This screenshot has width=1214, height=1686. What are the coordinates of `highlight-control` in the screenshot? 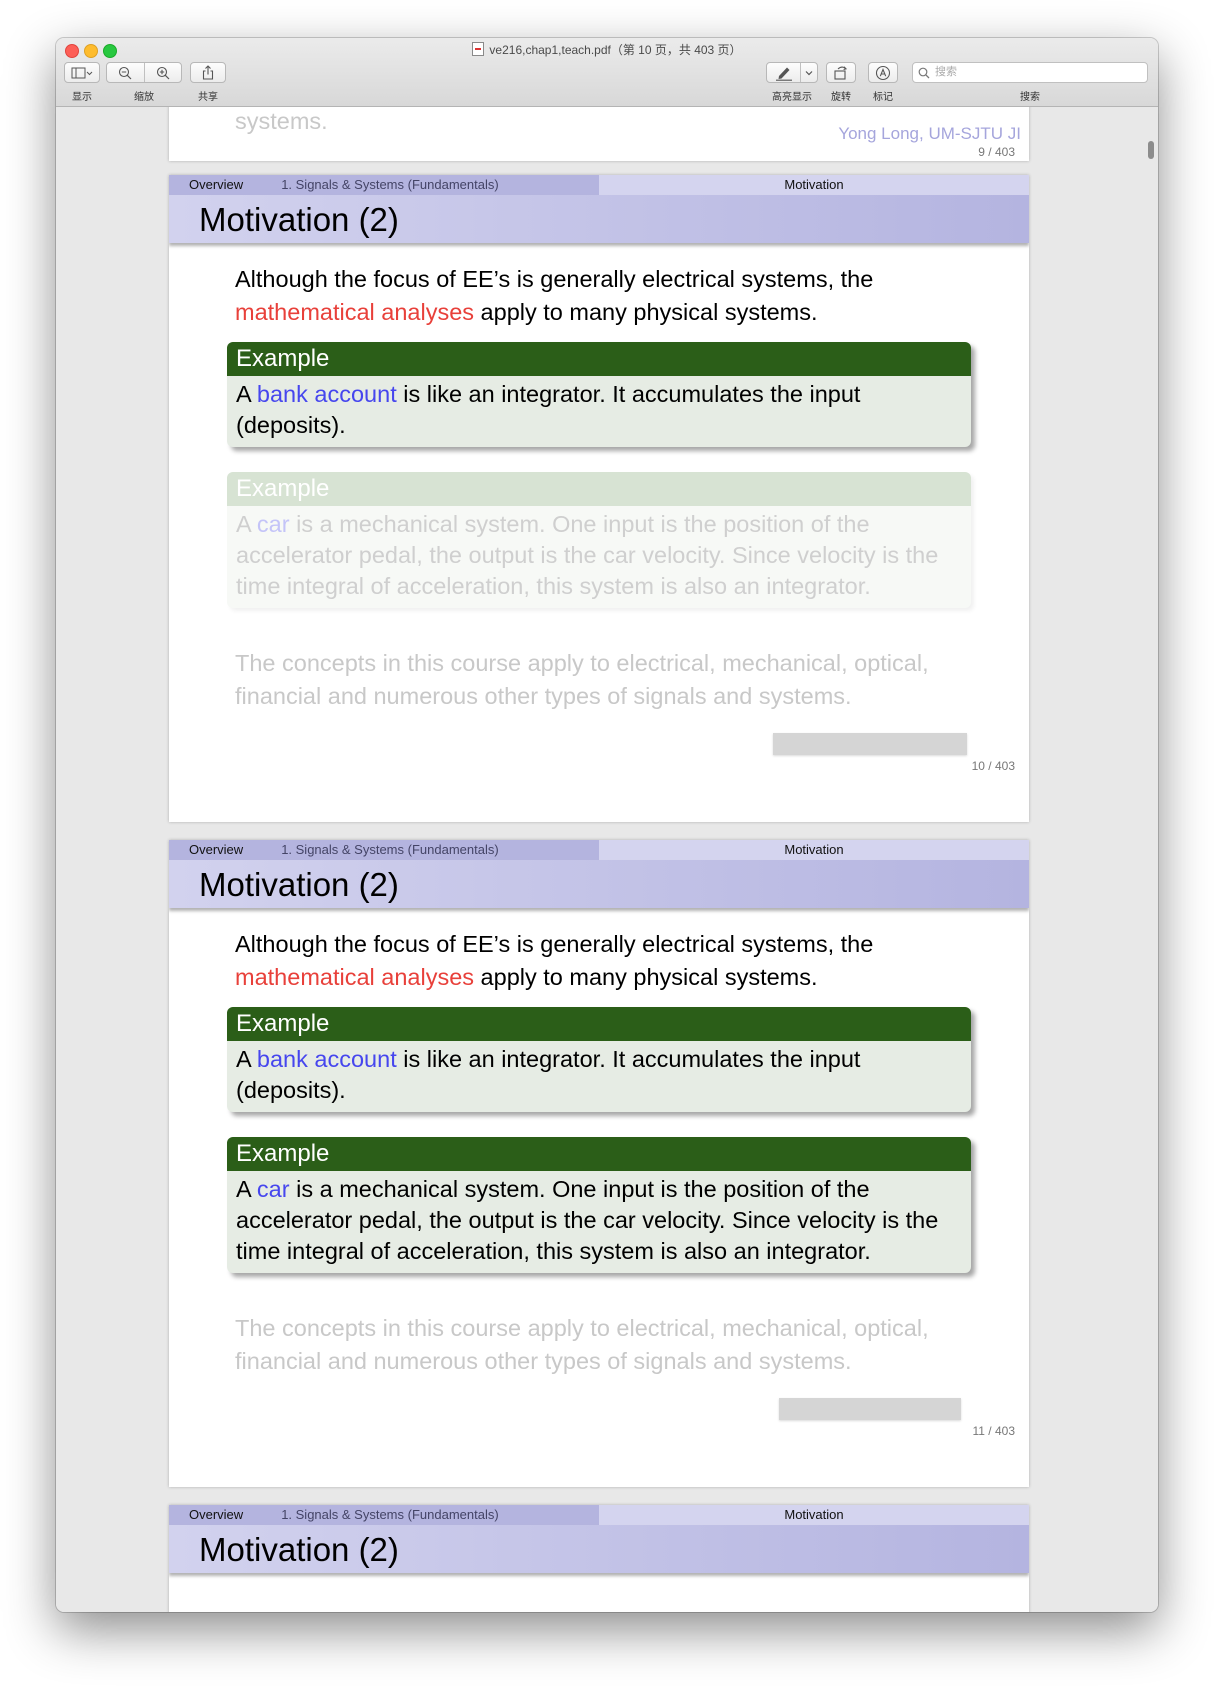 It's located at (792, 72).